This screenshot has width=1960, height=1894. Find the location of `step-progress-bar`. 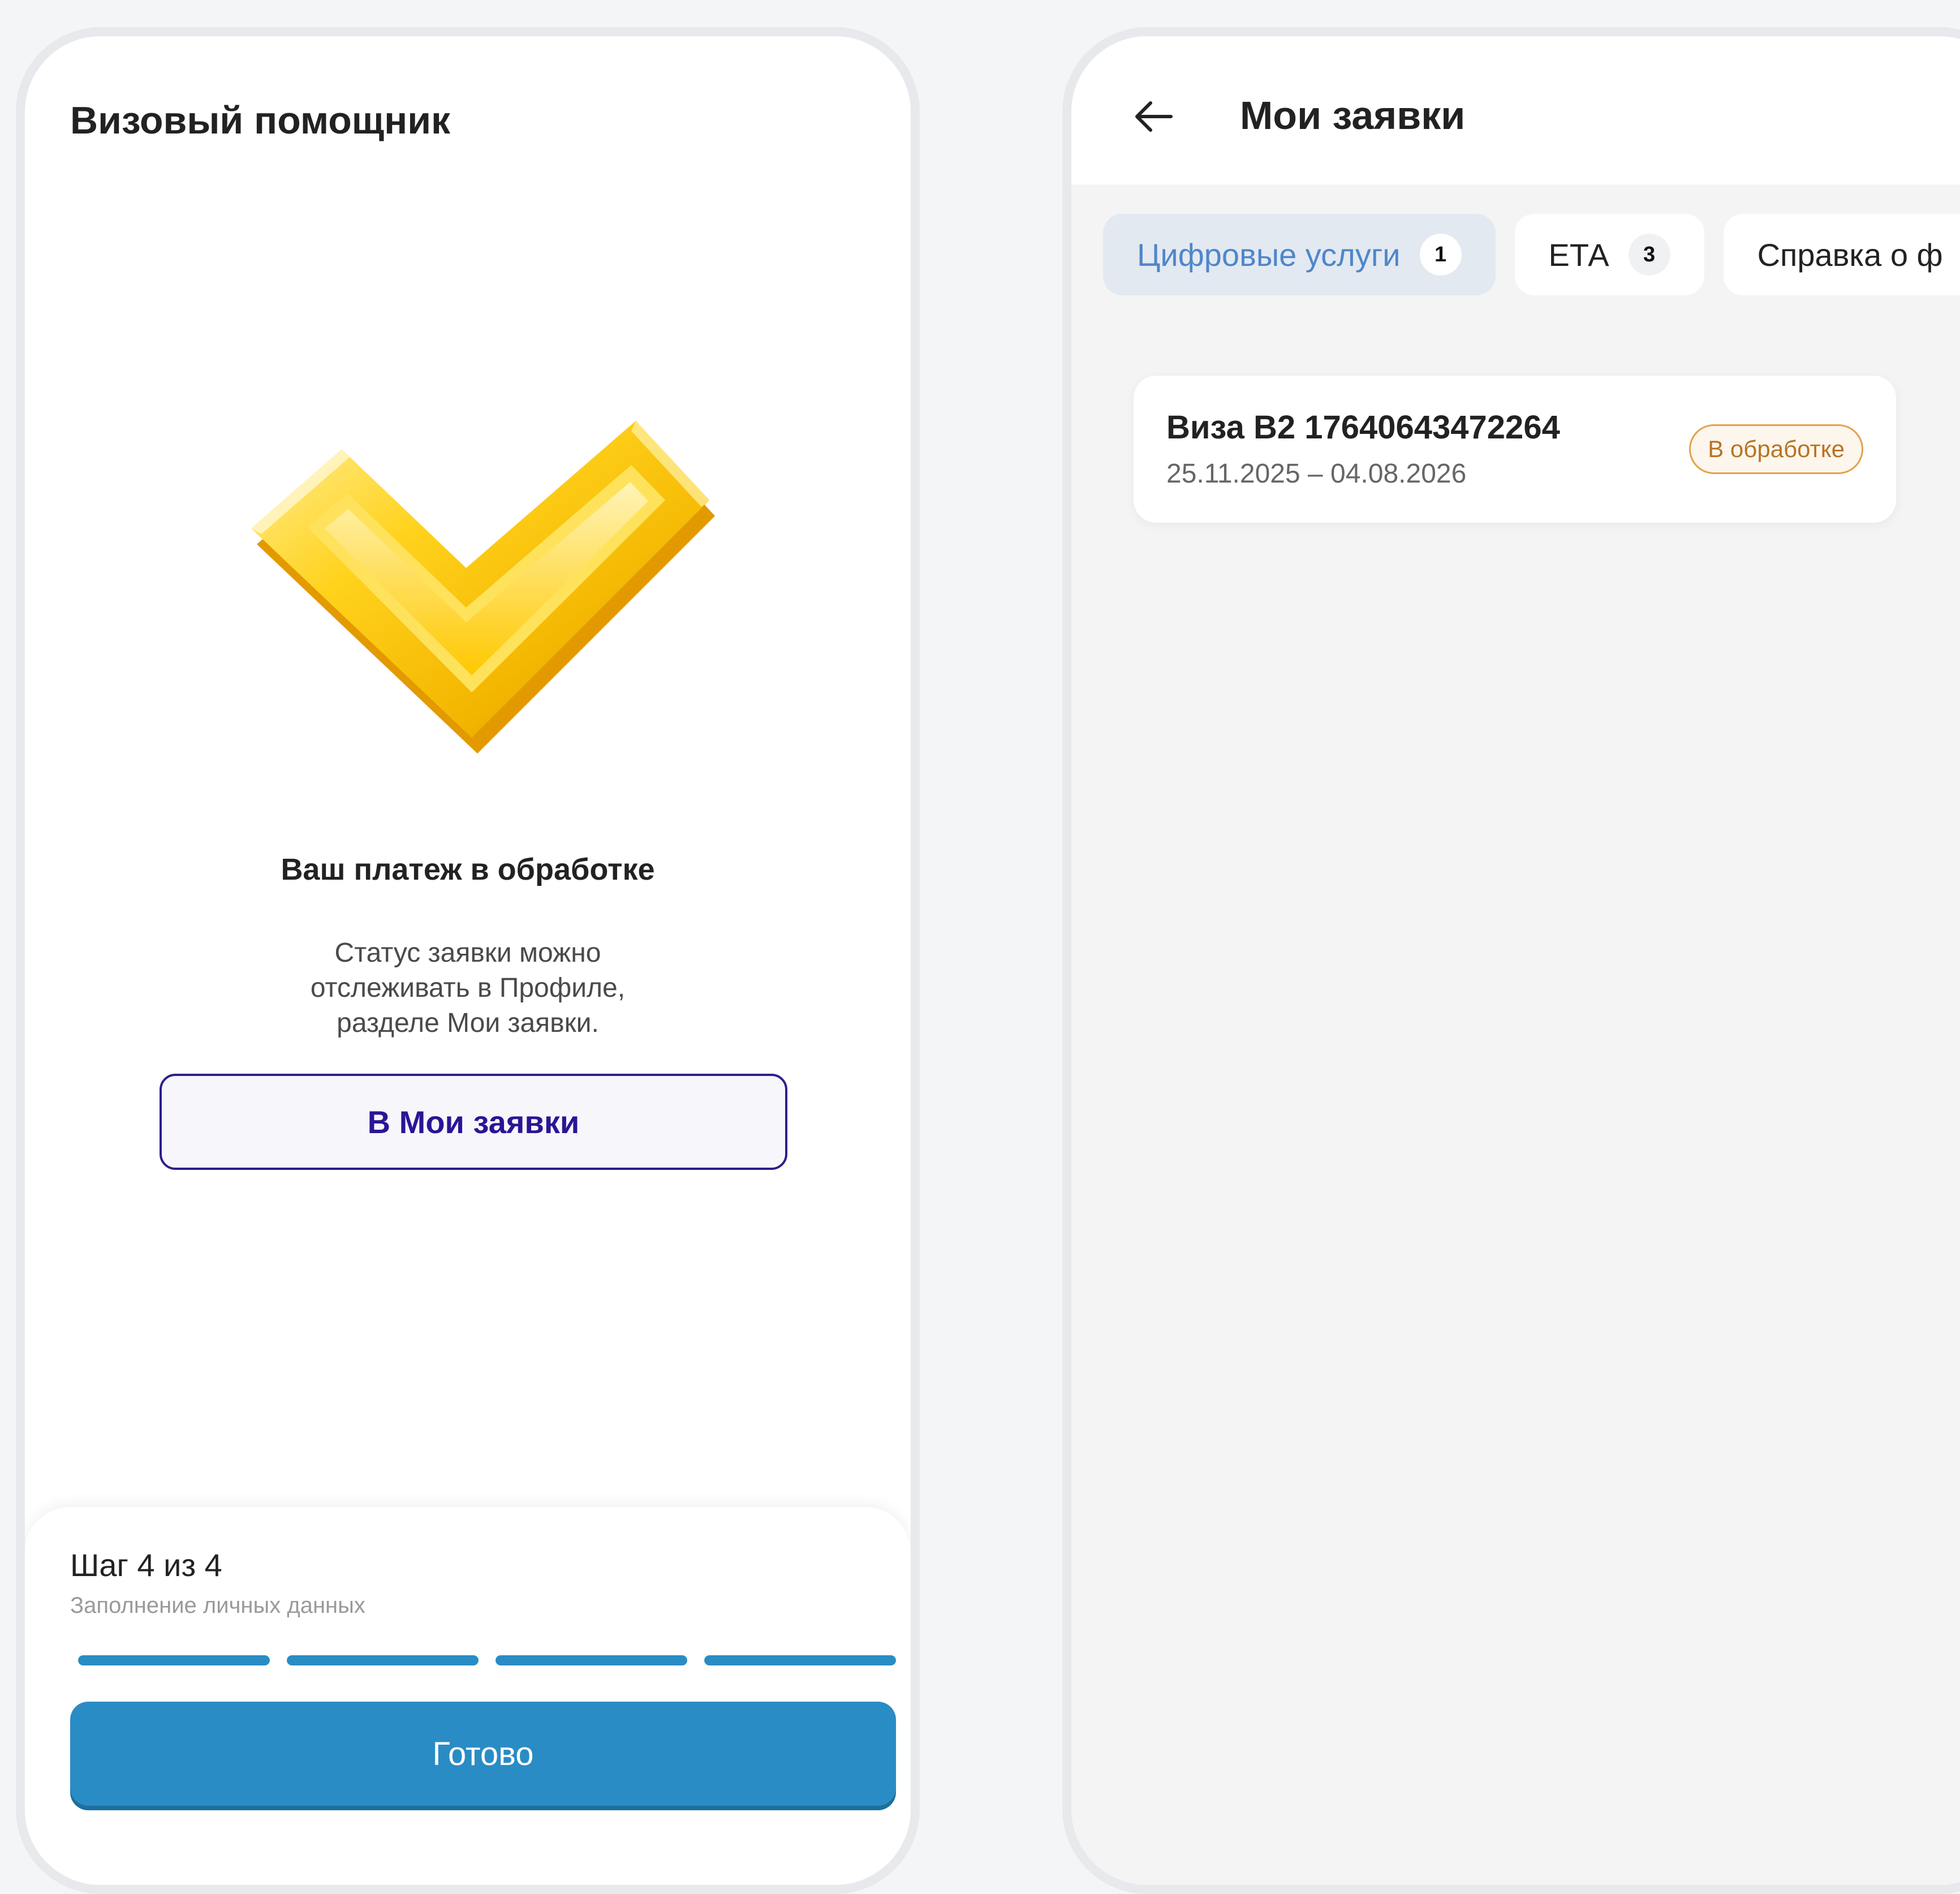

step-progress-bar is located at coordinates (487, 1660).